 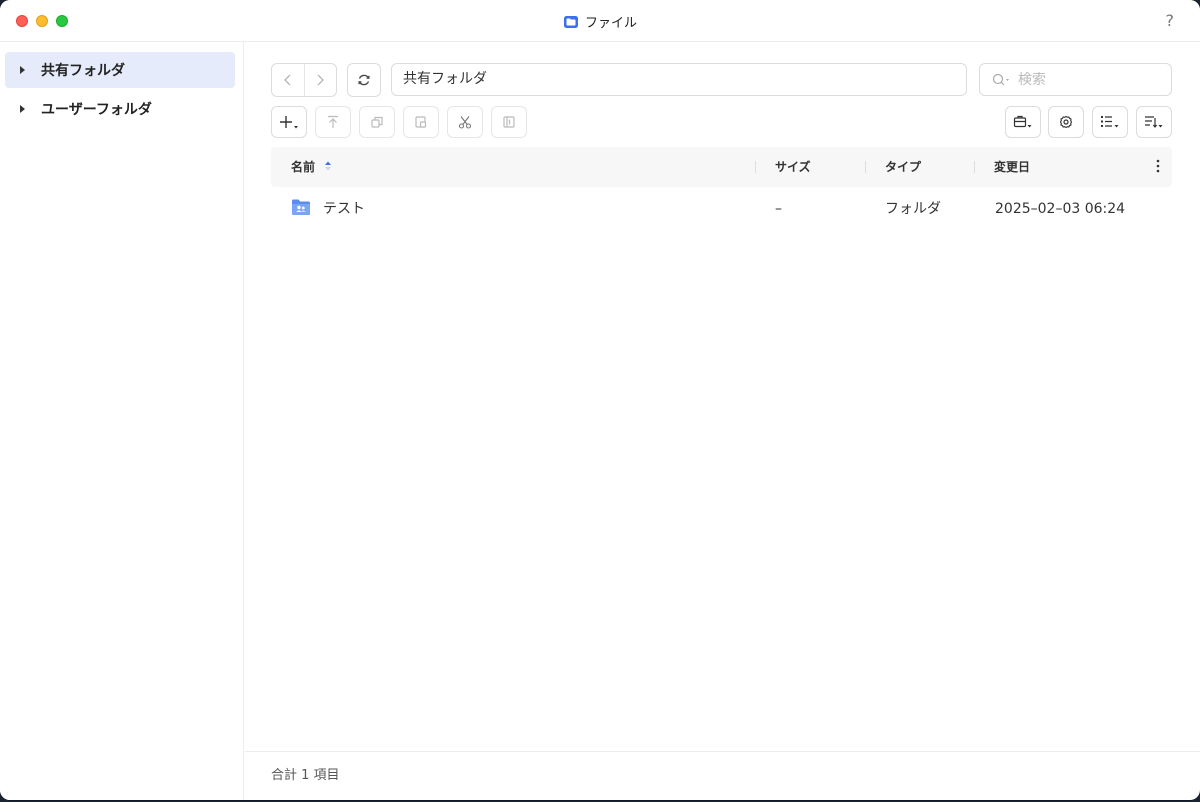 What do you see at coordinates (721, 209) in the screenshot?
I see `table-row: テスト – フォルダ 2025–02–03 06:24` at bounding box center [721, 209].